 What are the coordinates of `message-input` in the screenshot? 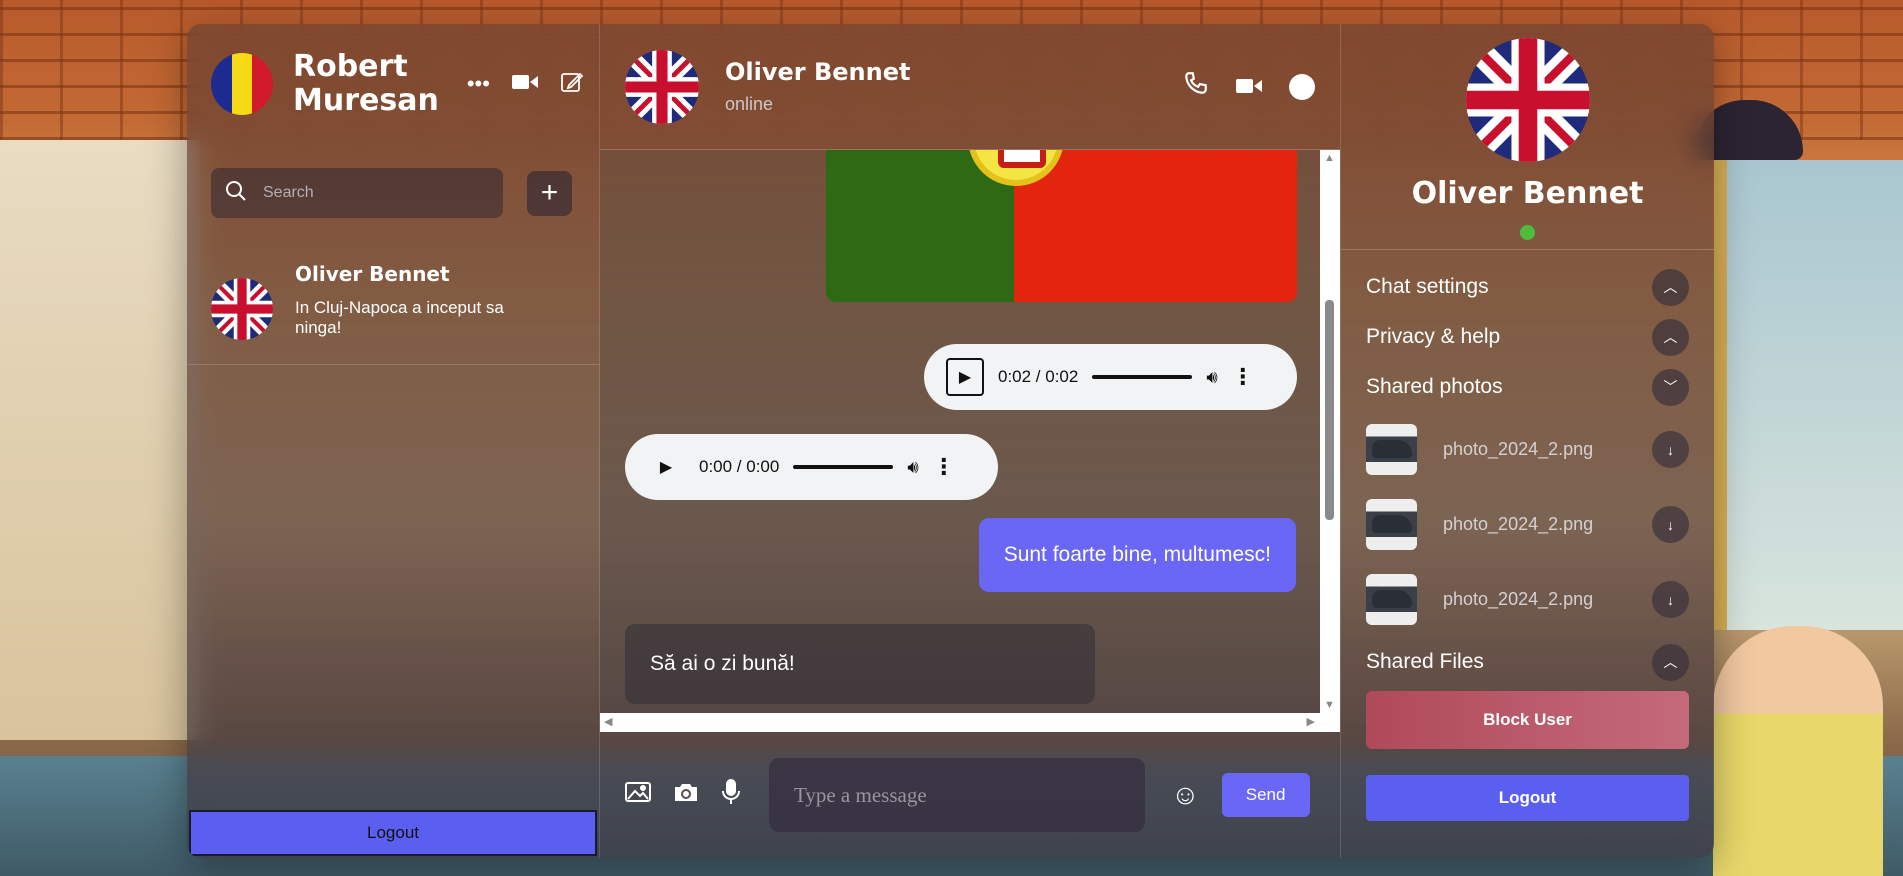 It's located at (957, 795).